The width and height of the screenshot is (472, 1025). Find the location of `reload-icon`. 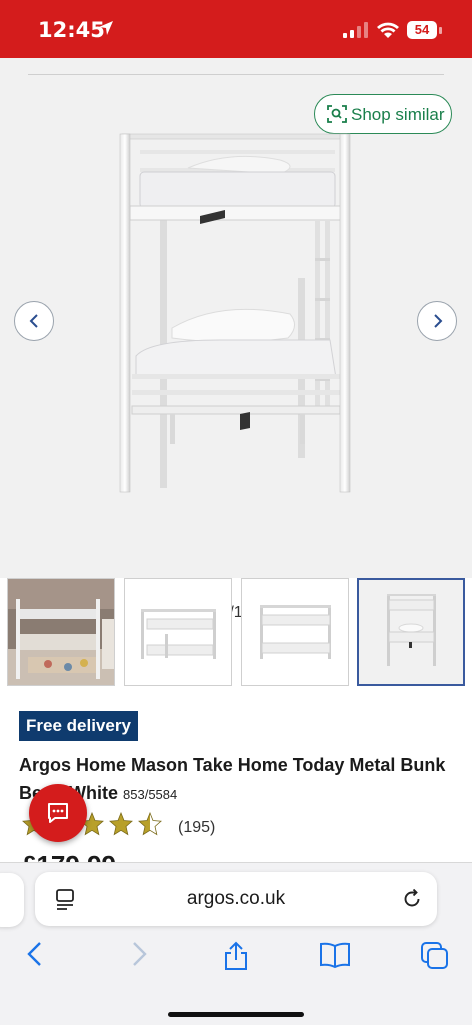

reload-icon is located at coordinates (412, 901).